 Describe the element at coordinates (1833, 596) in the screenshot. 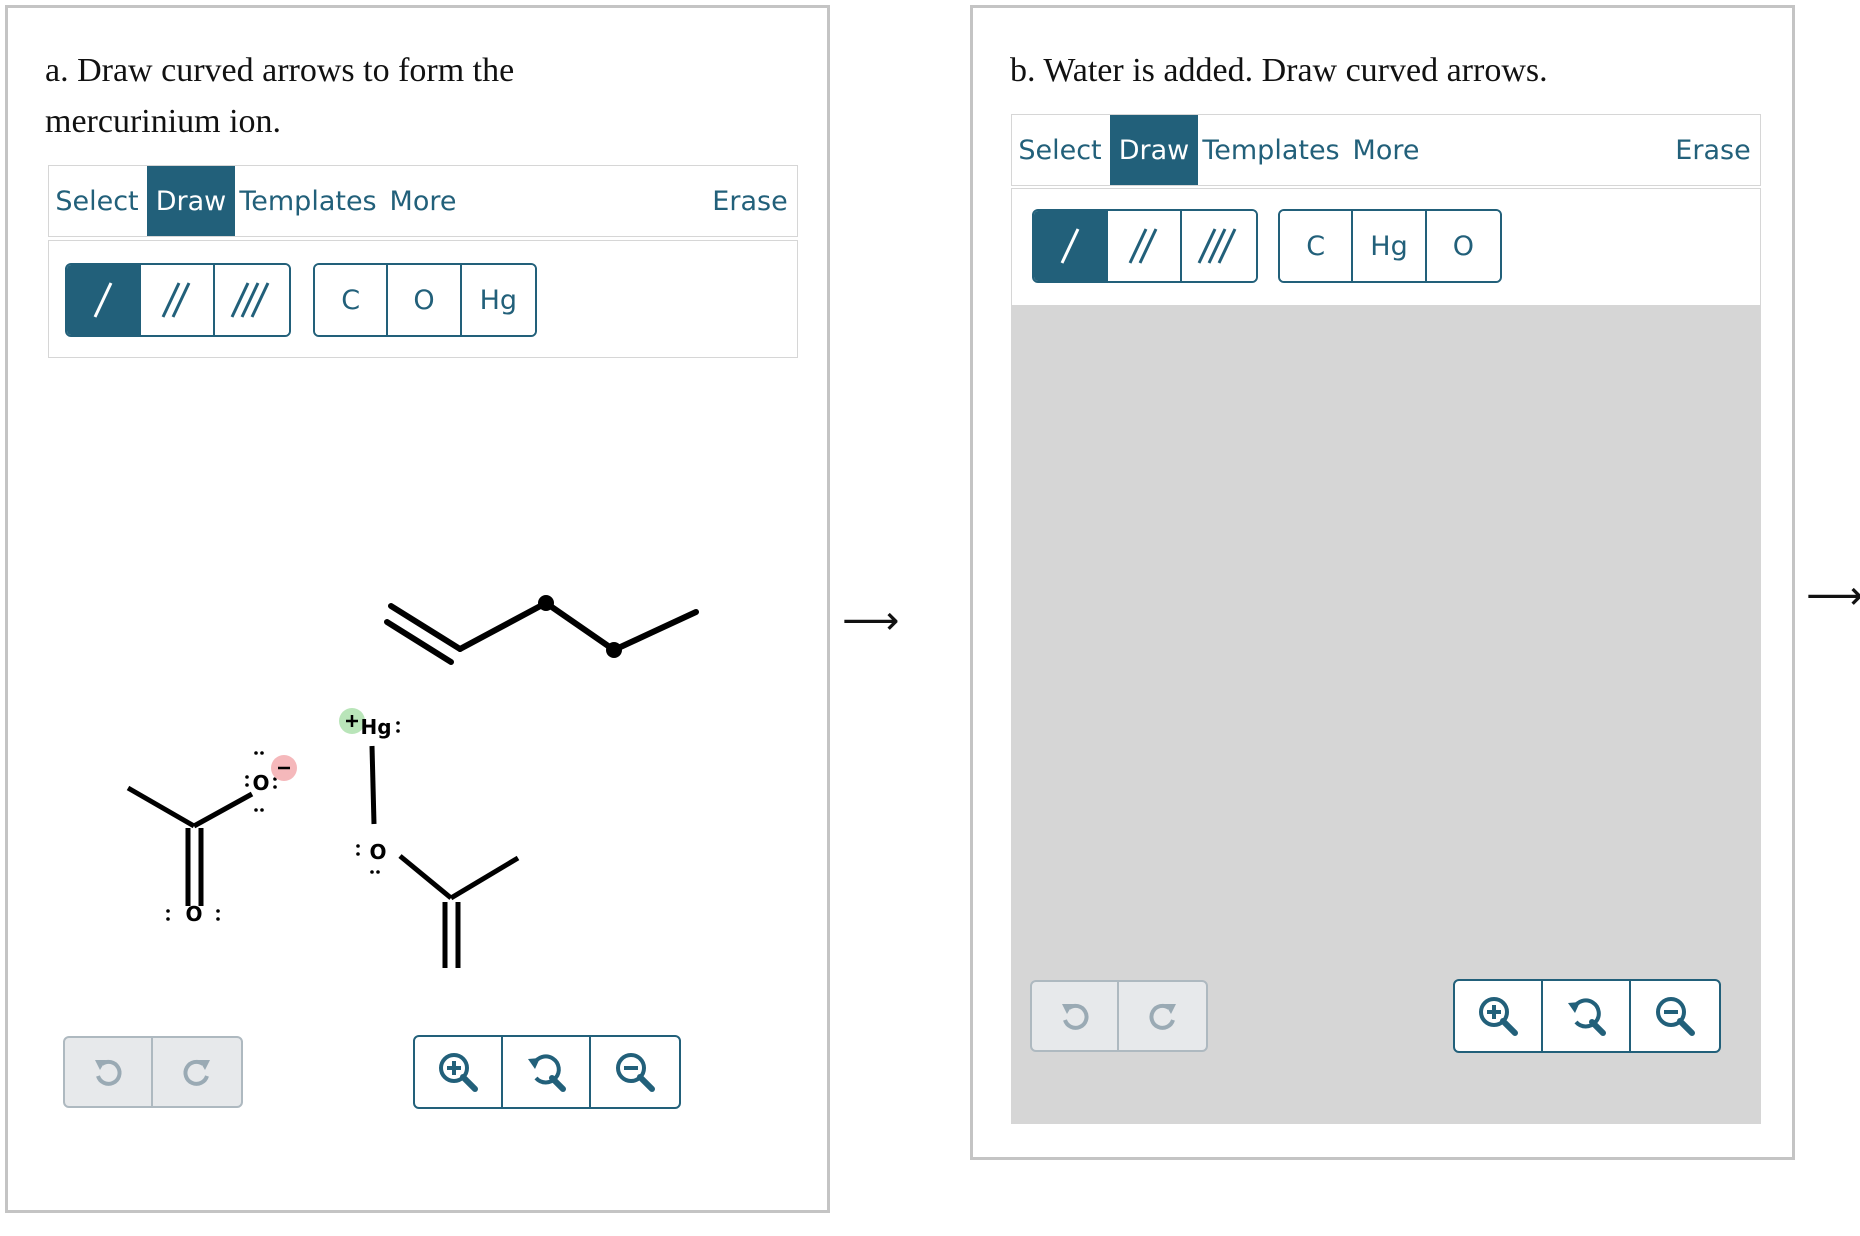

I see `step-arrow-2: ⟶` at that location.